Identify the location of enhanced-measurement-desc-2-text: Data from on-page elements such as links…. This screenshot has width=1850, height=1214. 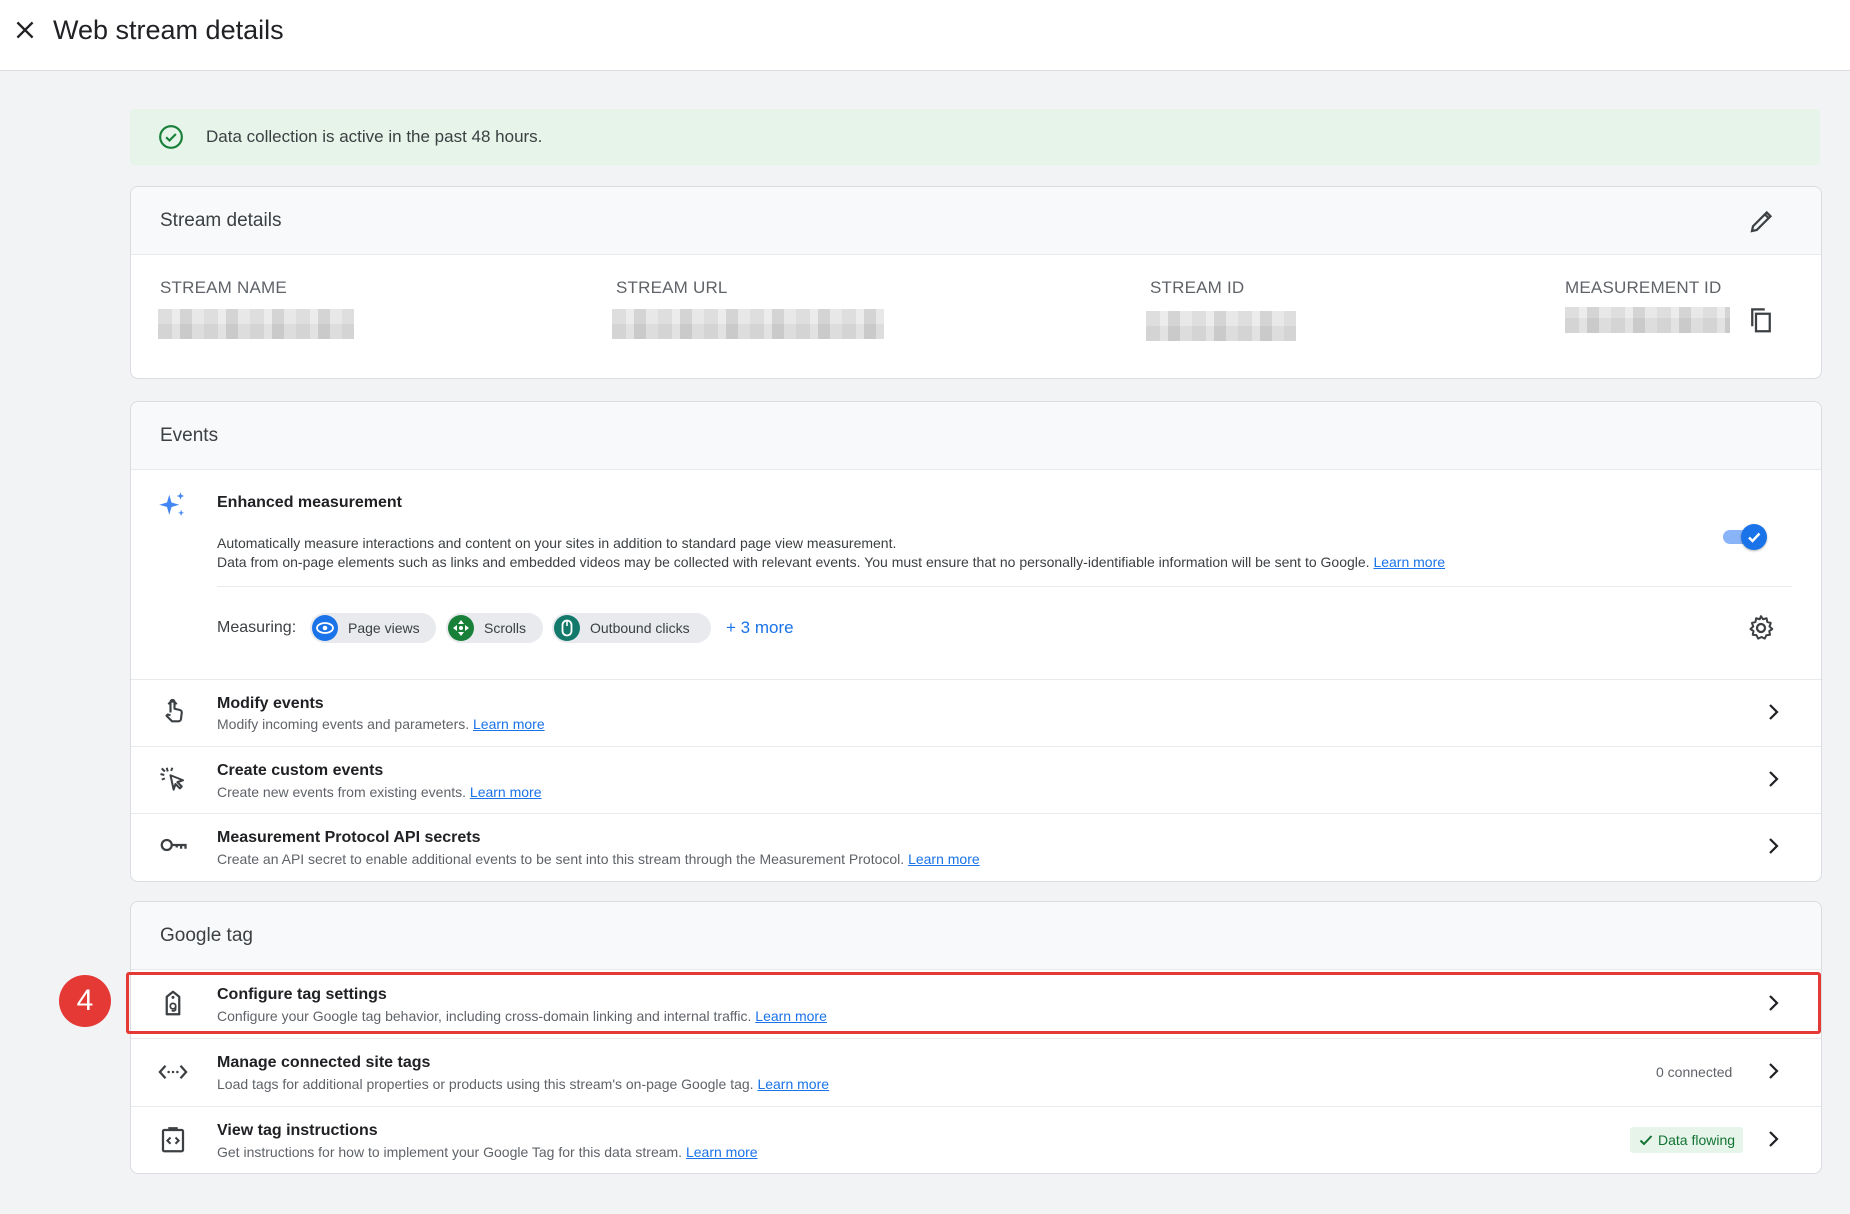
(793, 562).